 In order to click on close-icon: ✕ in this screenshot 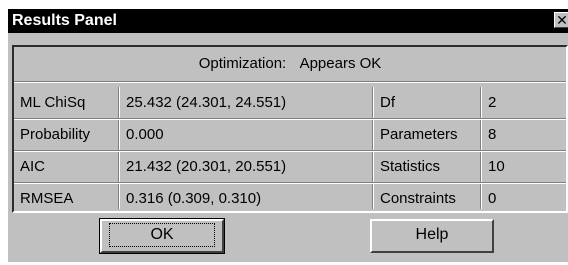, I will do `click(562, 20)`.